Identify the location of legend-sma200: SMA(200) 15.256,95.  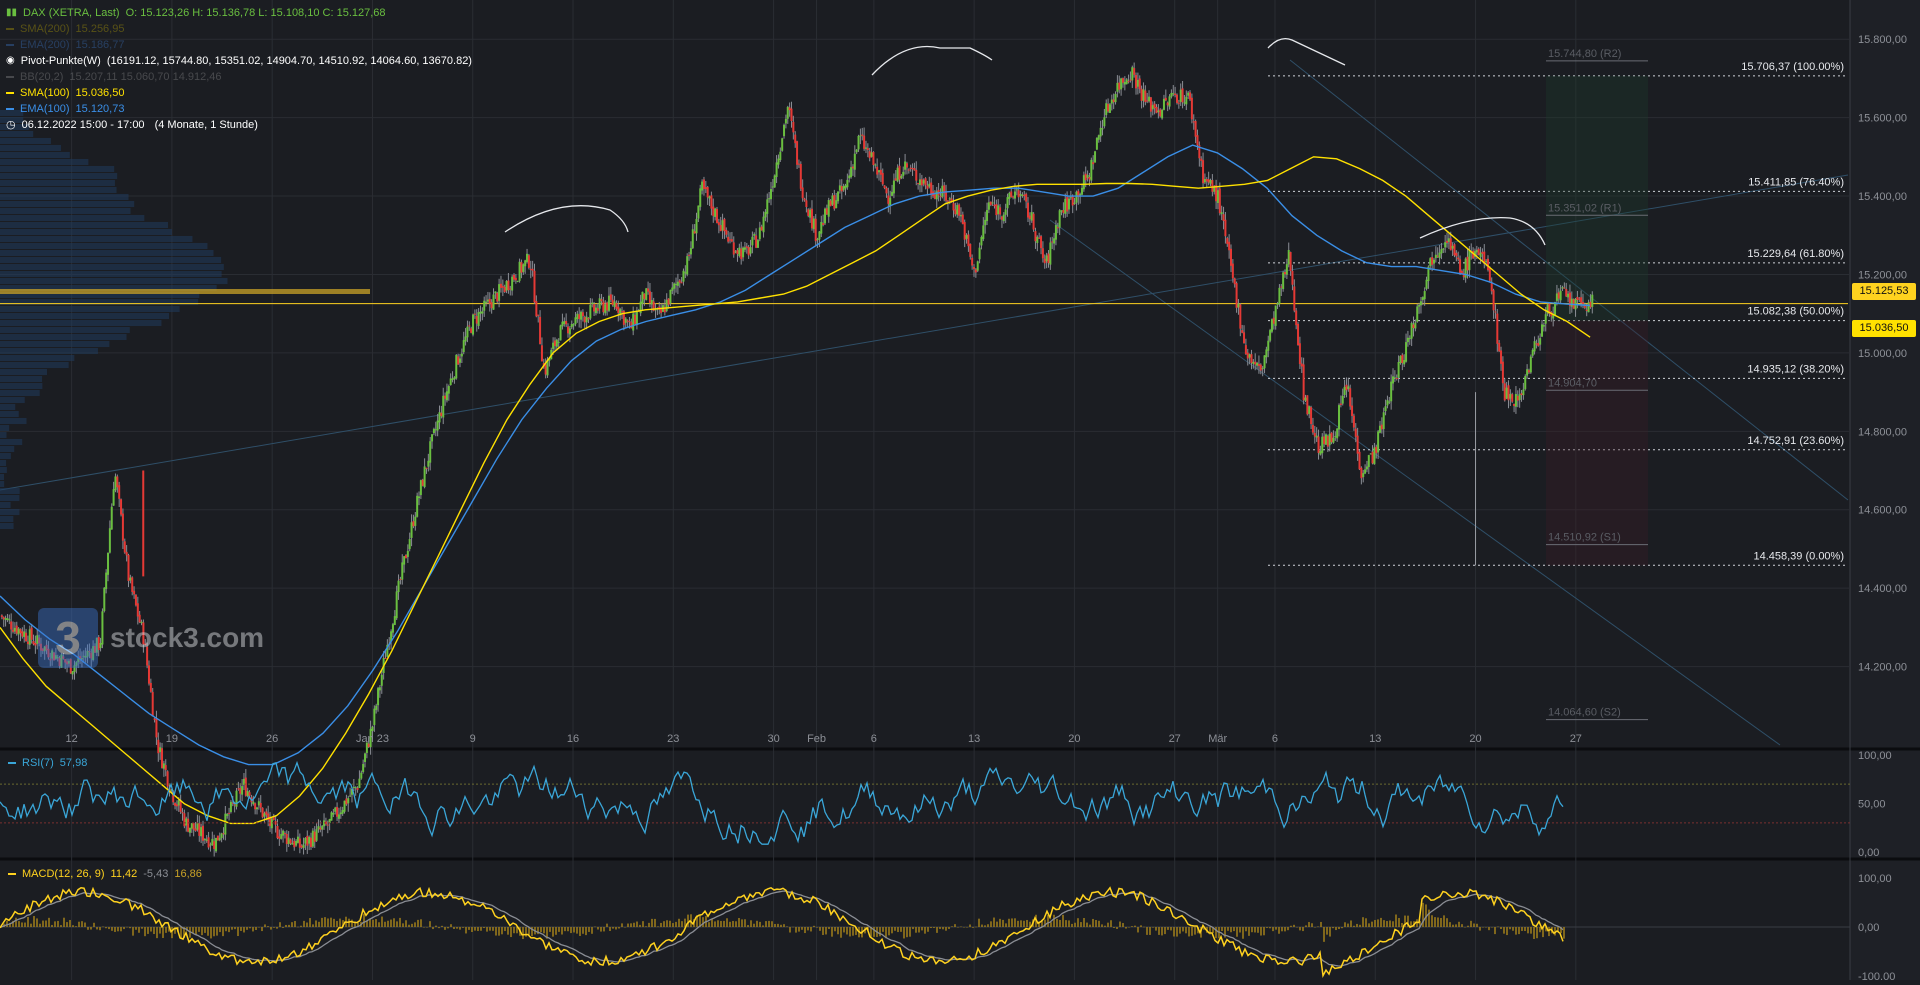
(239, 29).